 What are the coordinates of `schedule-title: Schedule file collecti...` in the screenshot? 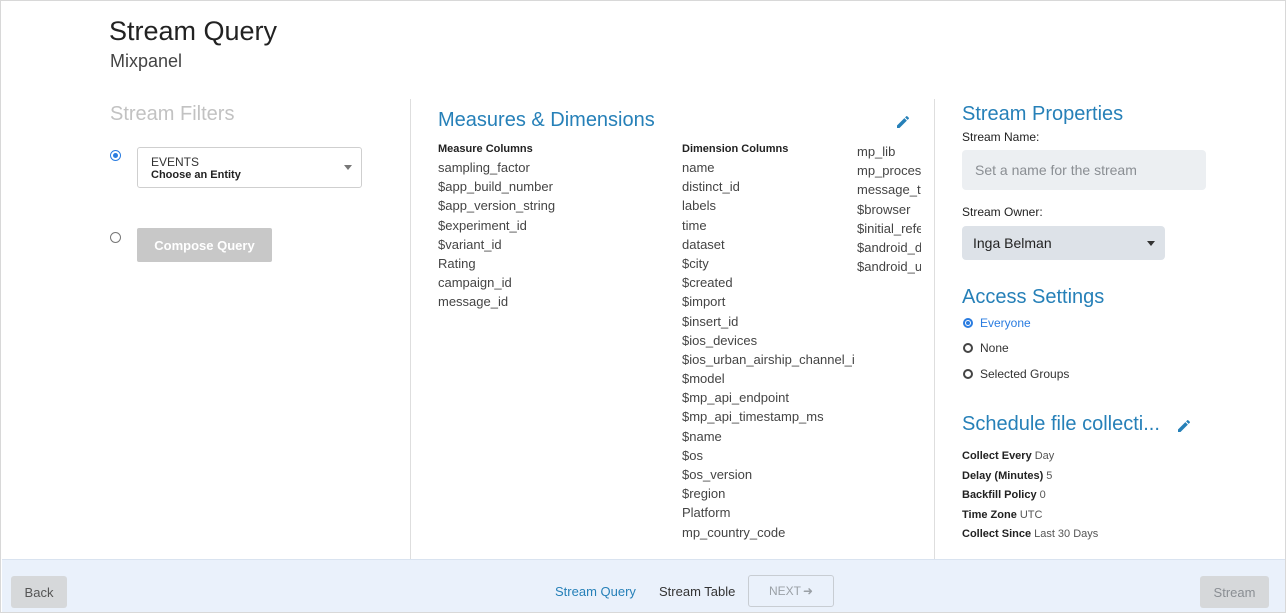 It's located at (1061, 424).